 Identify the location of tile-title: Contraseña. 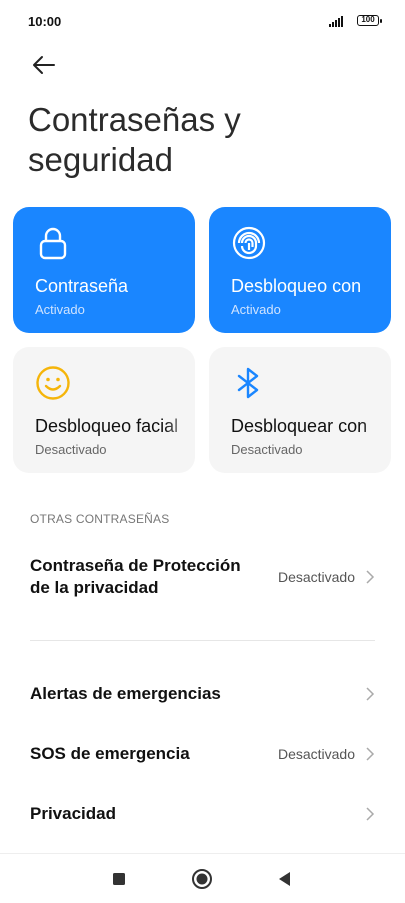
(82, 286).